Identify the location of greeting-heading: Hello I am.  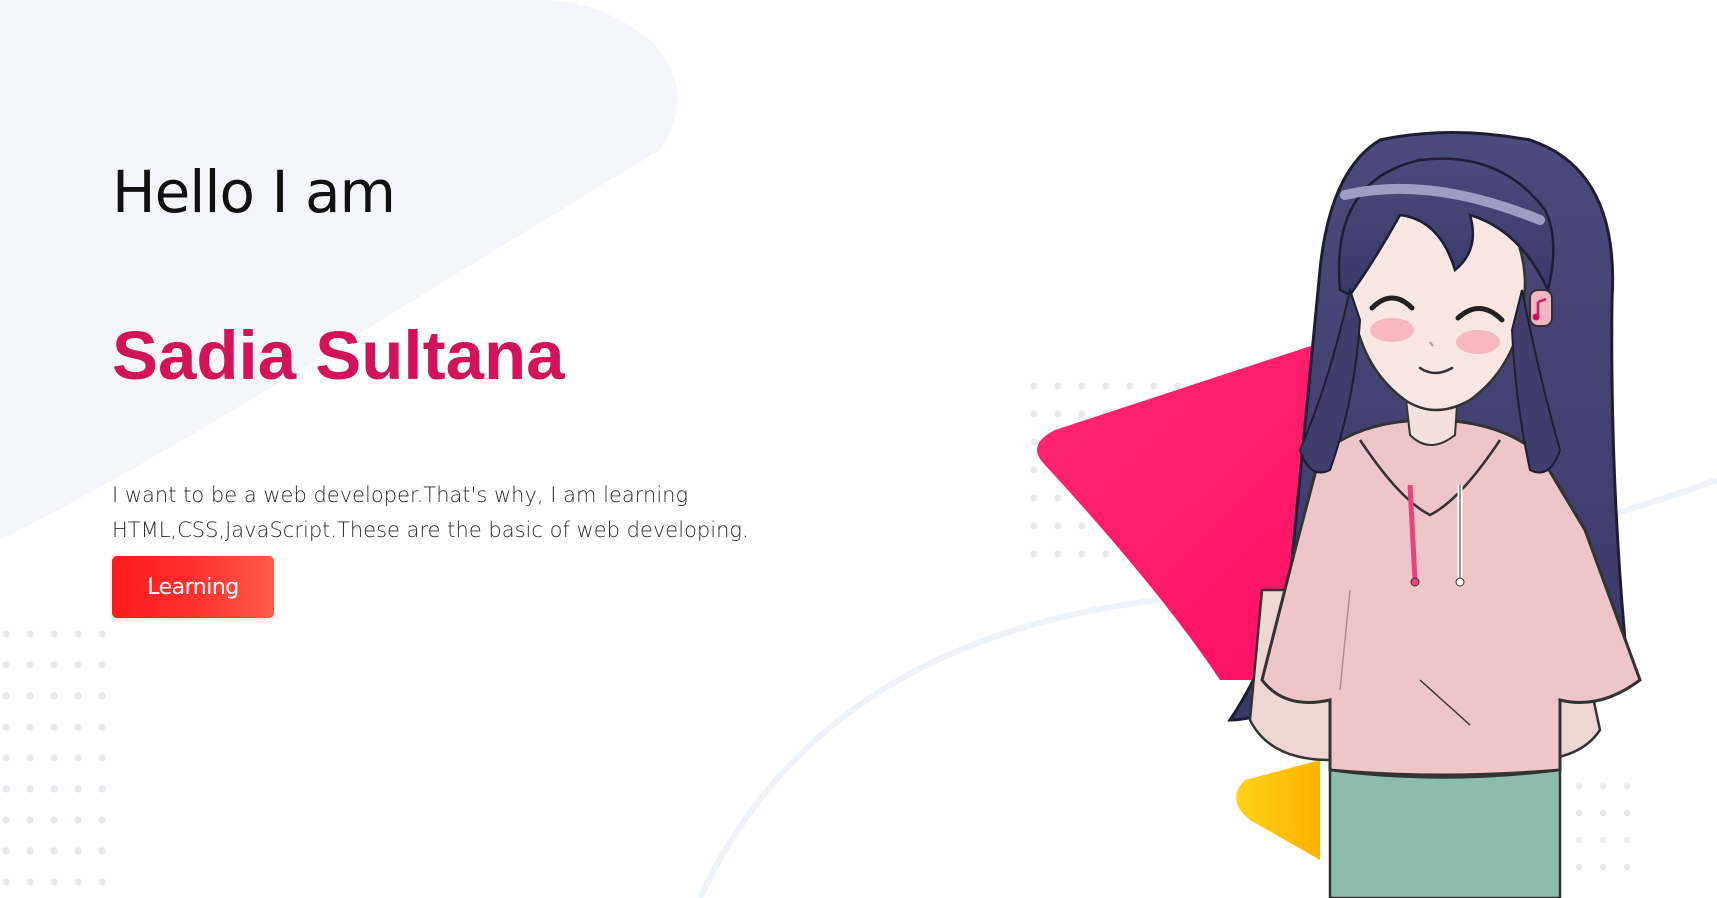
(254, 192).